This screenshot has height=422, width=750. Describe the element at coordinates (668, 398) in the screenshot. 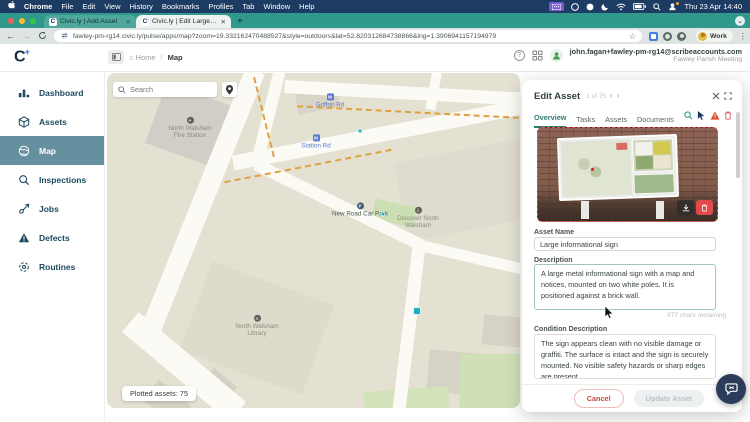

I see `update-asset-button: Update Asset` at that location.